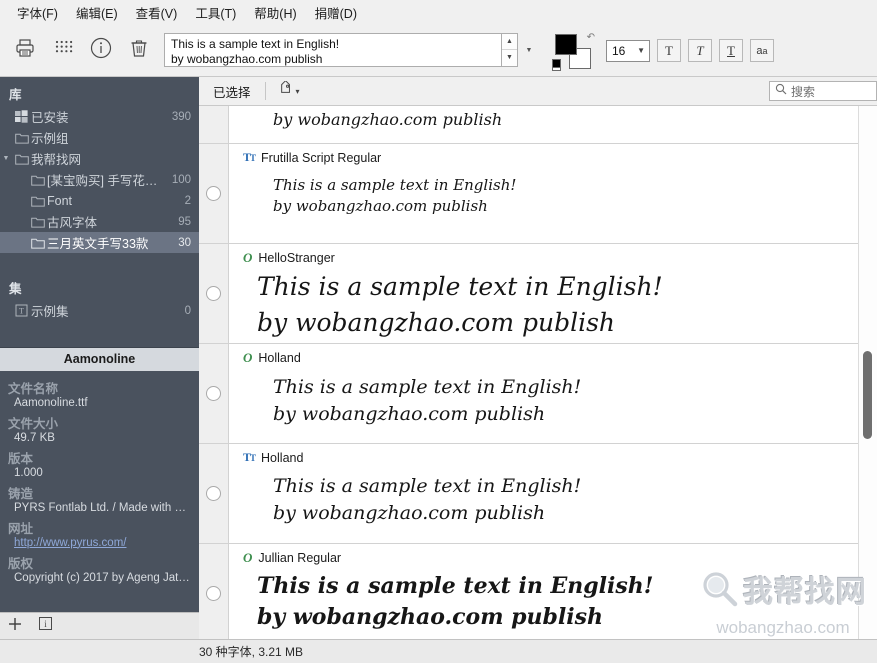 The image size is (877, 663). I want to click on sidebar-item-wobangzhao: ▼ 我帮找网, so click(99, 158).